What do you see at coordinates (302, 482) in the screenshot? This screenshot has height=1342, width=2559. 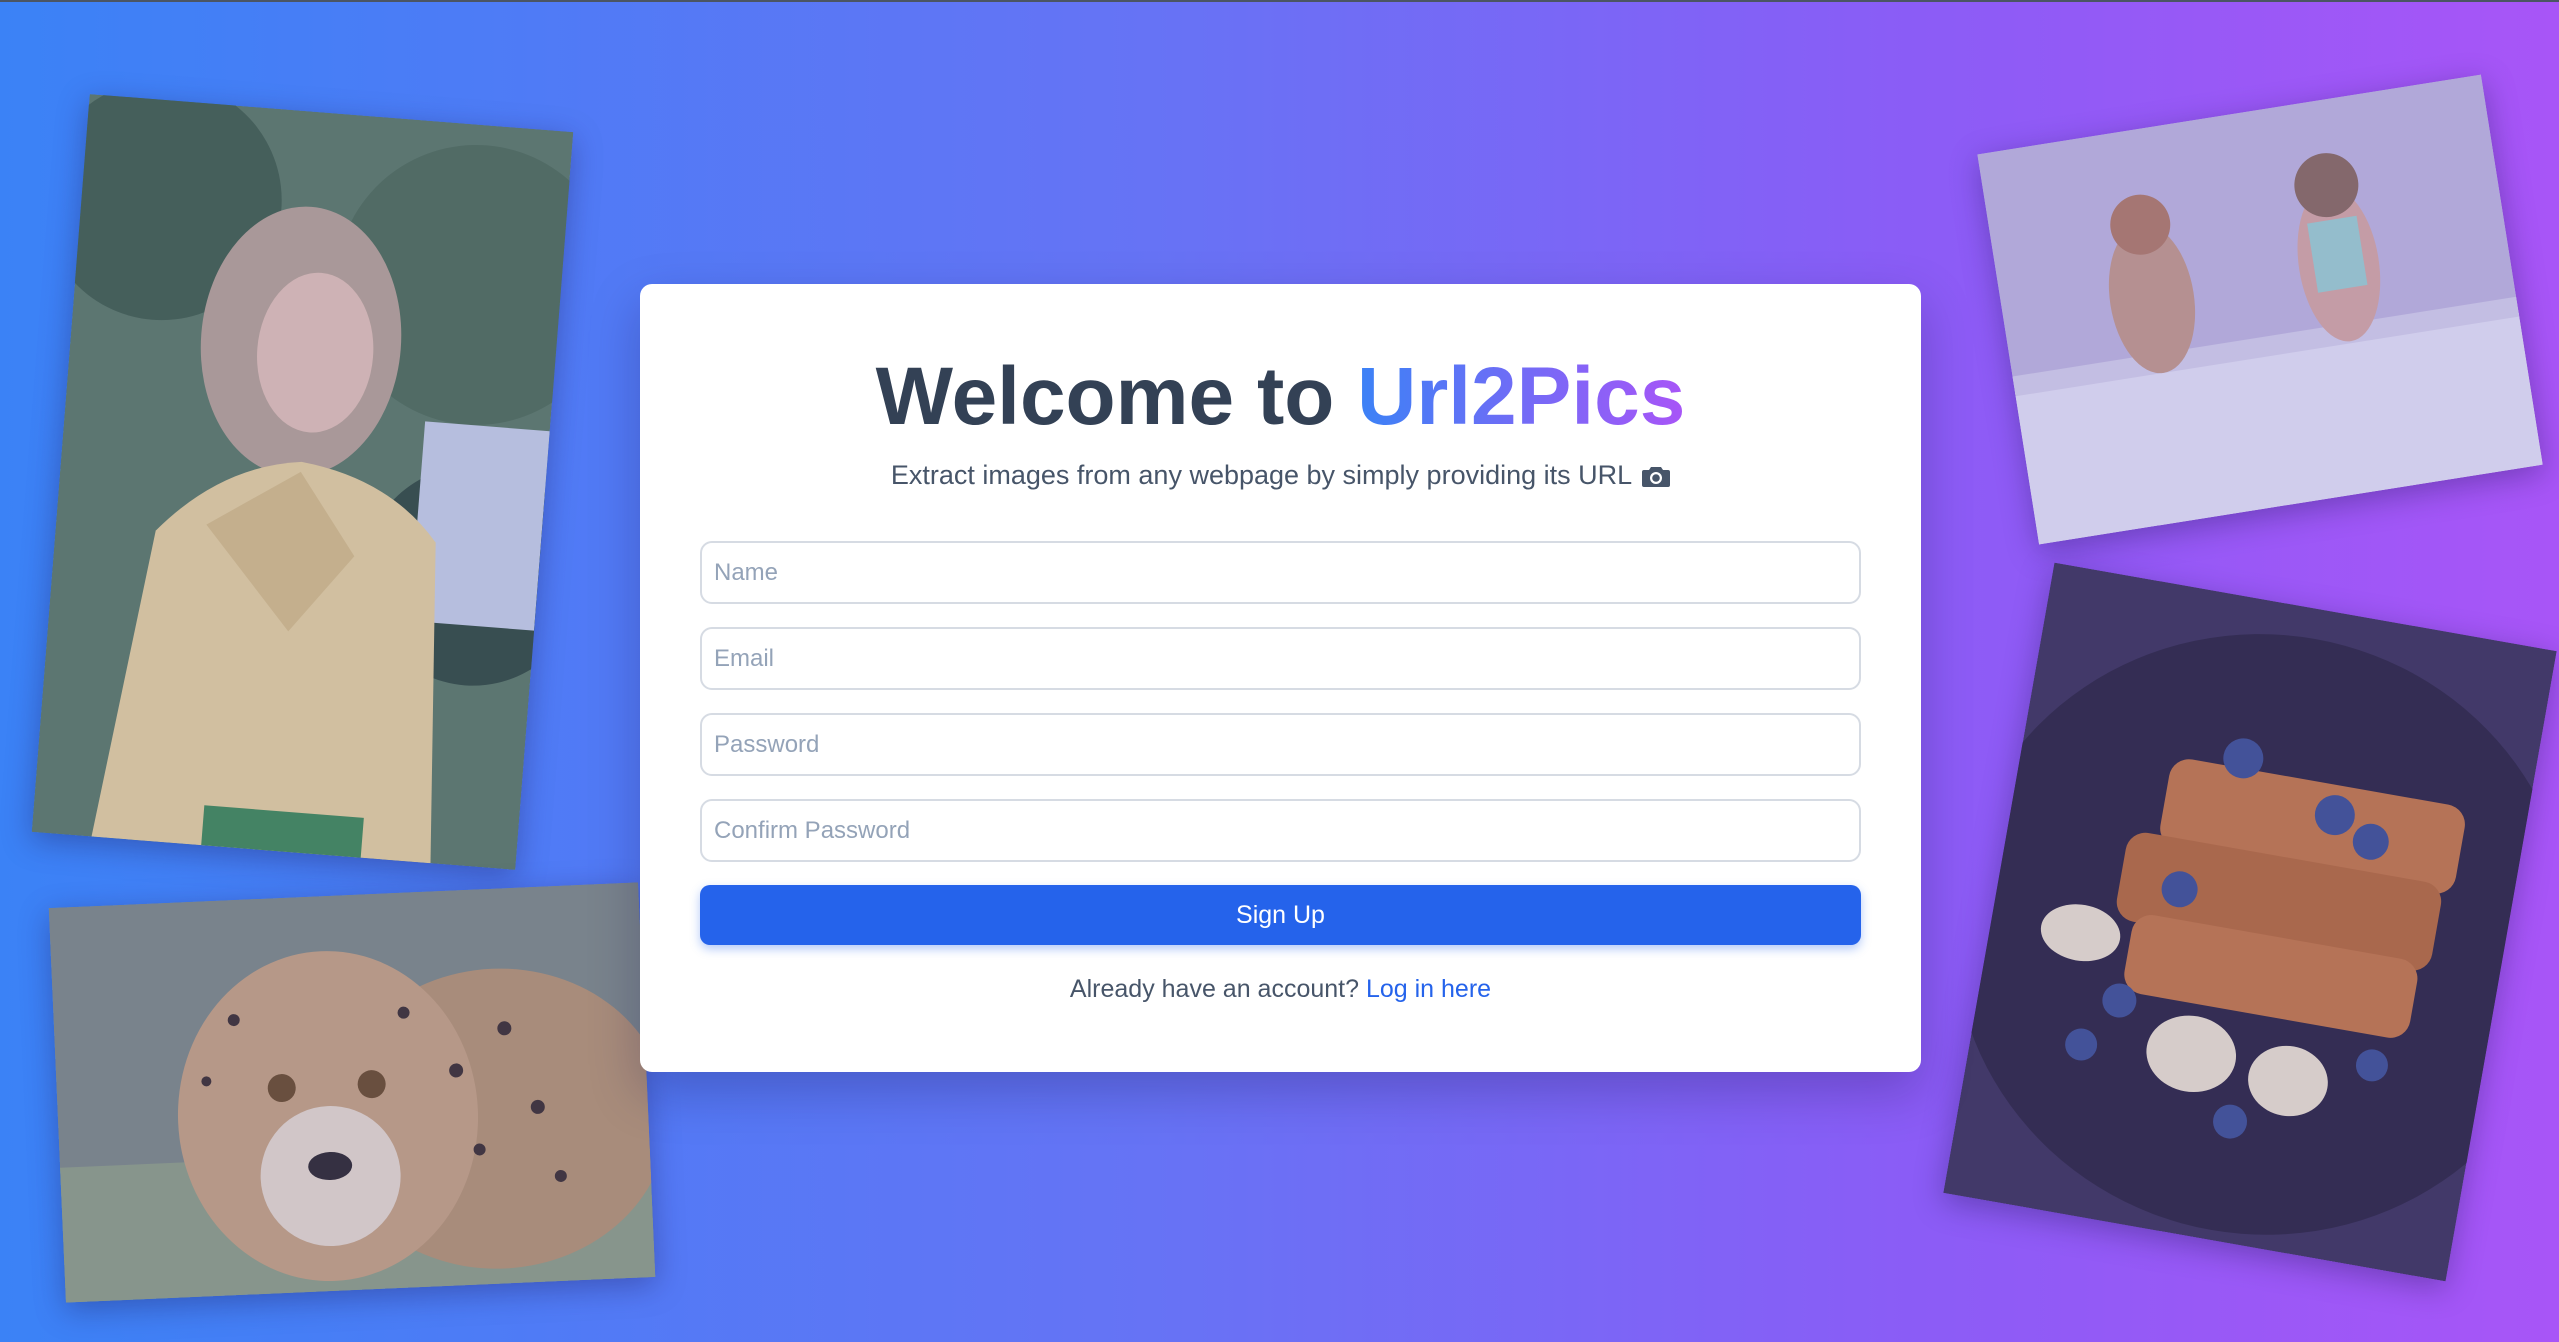 I see `woman-photo` at bounding box center [302, 482].